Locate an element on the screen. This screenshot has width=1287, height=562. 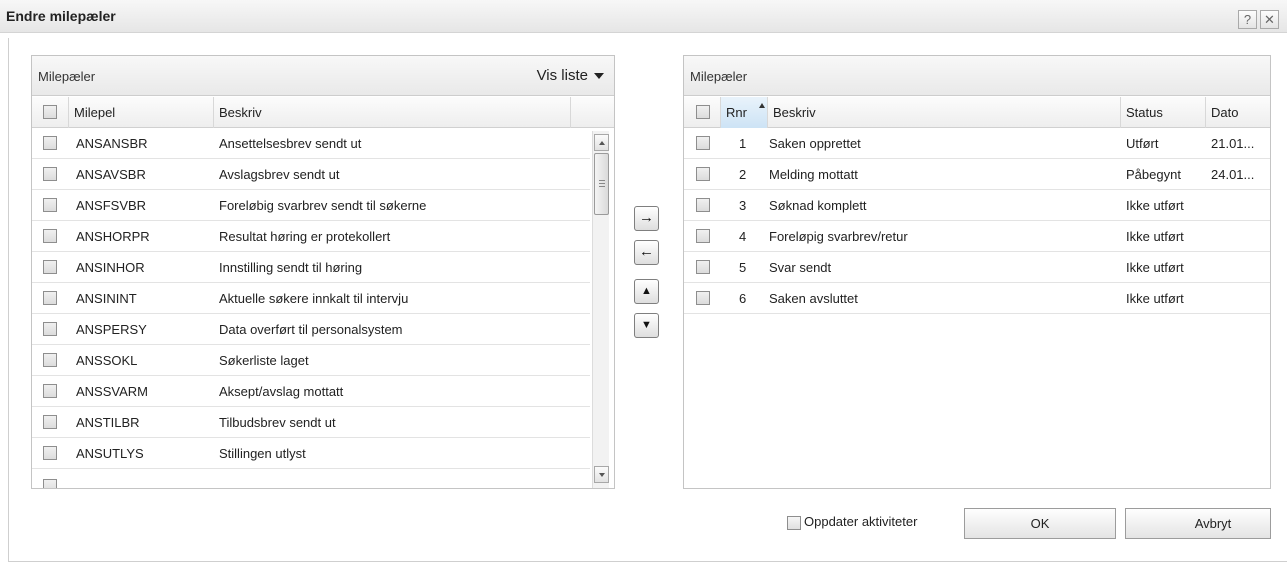
row-number: 6 is located at coordinates (743, 298).